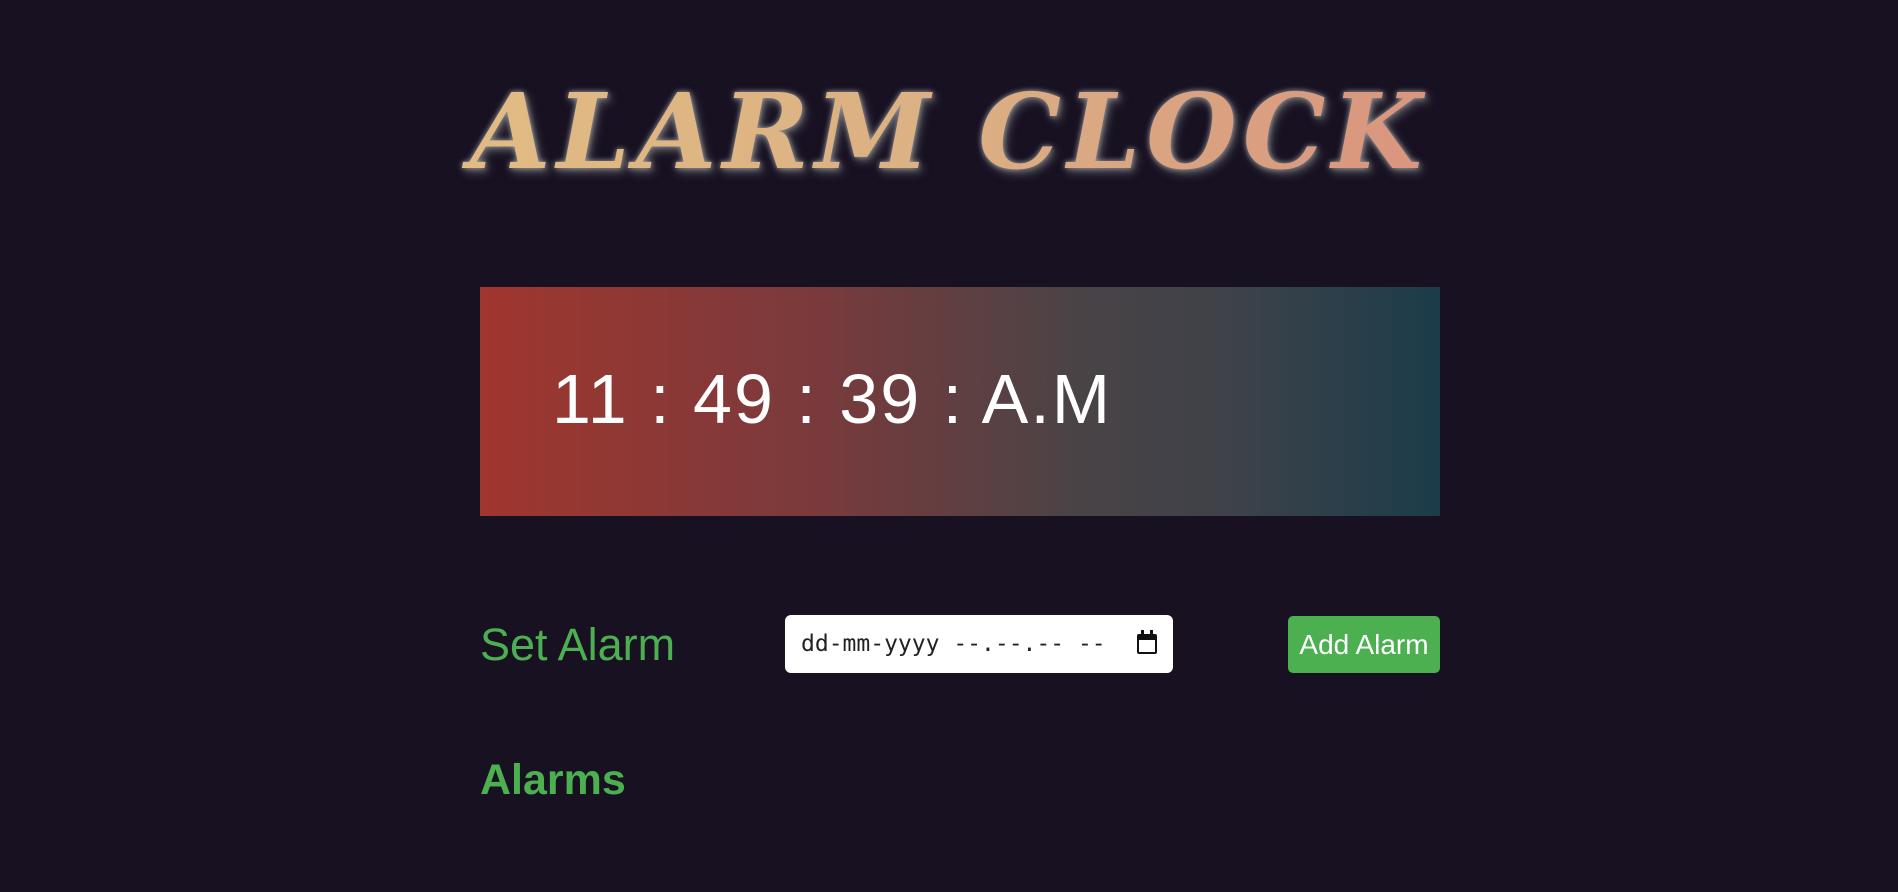 This screenshot has width=1898, height=892. Describe the element at coordinates (953, 644) in the screenshot. I see `alarm-datetime-value: dd-mm-yyyy --.--.-- --` at that location.